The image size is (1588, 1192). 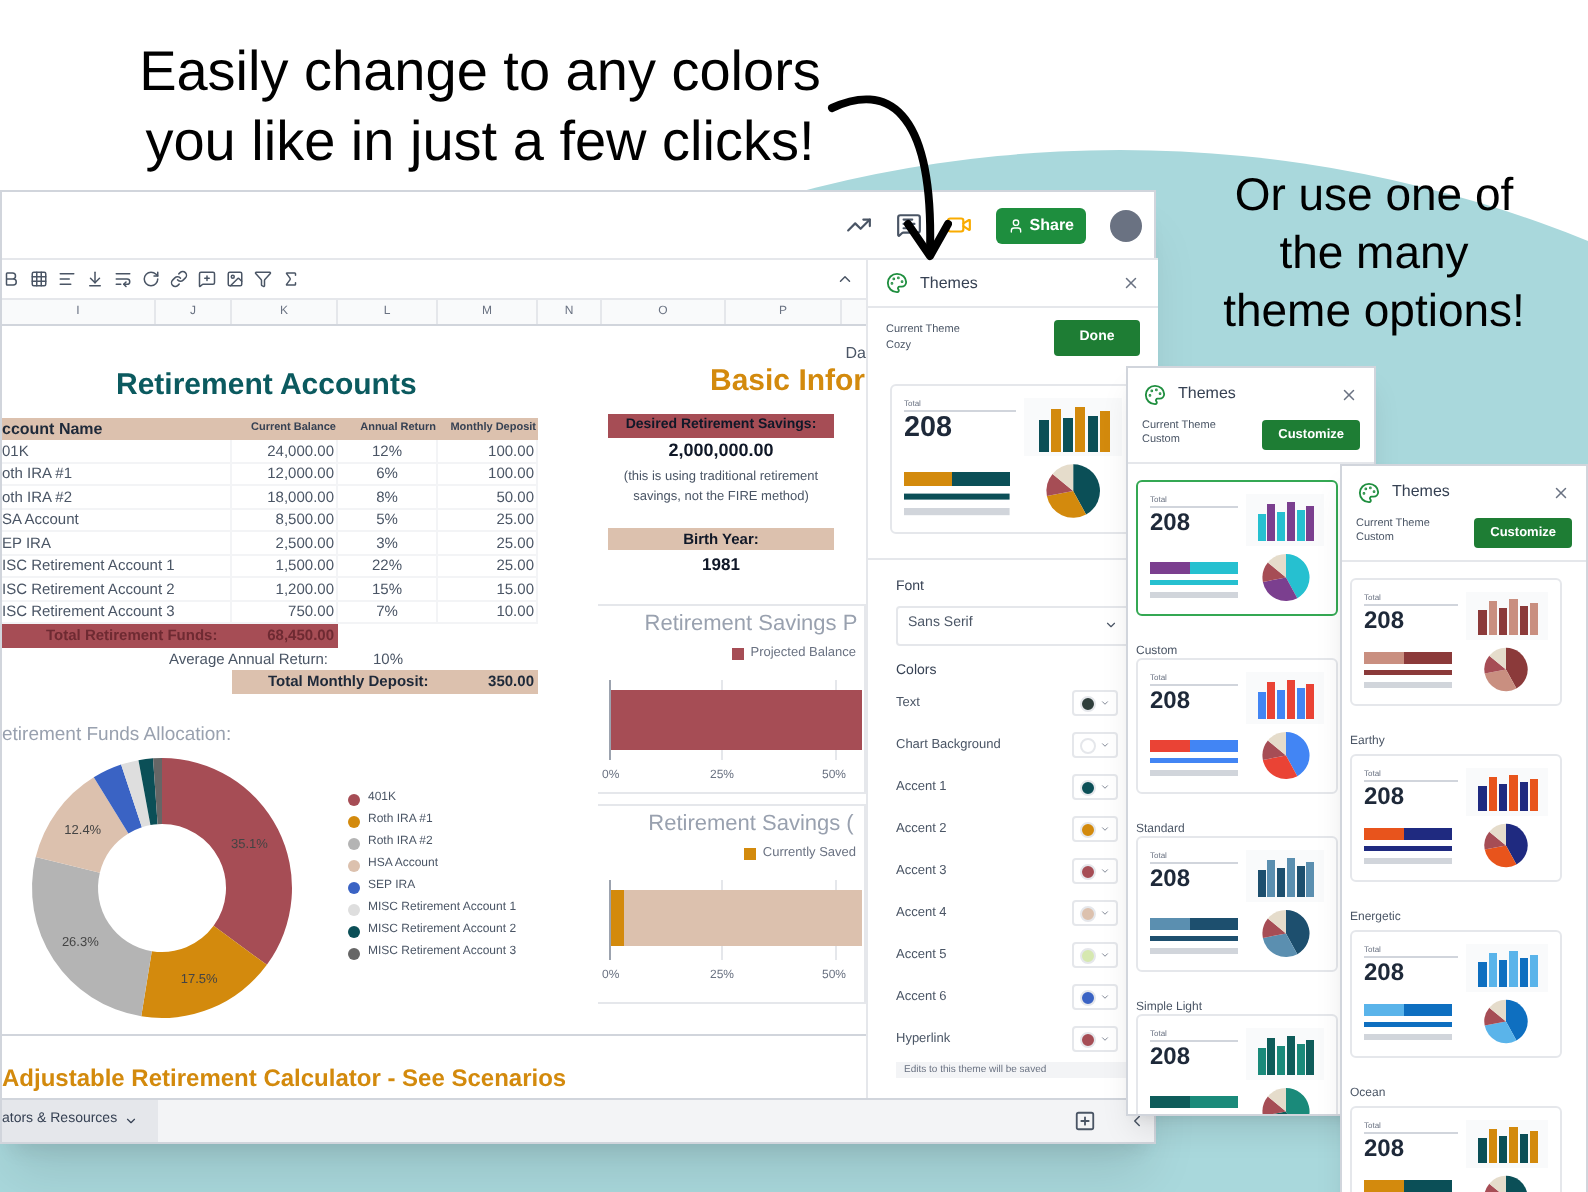 I want to click on person-icon, so click(x=1015, y=225).